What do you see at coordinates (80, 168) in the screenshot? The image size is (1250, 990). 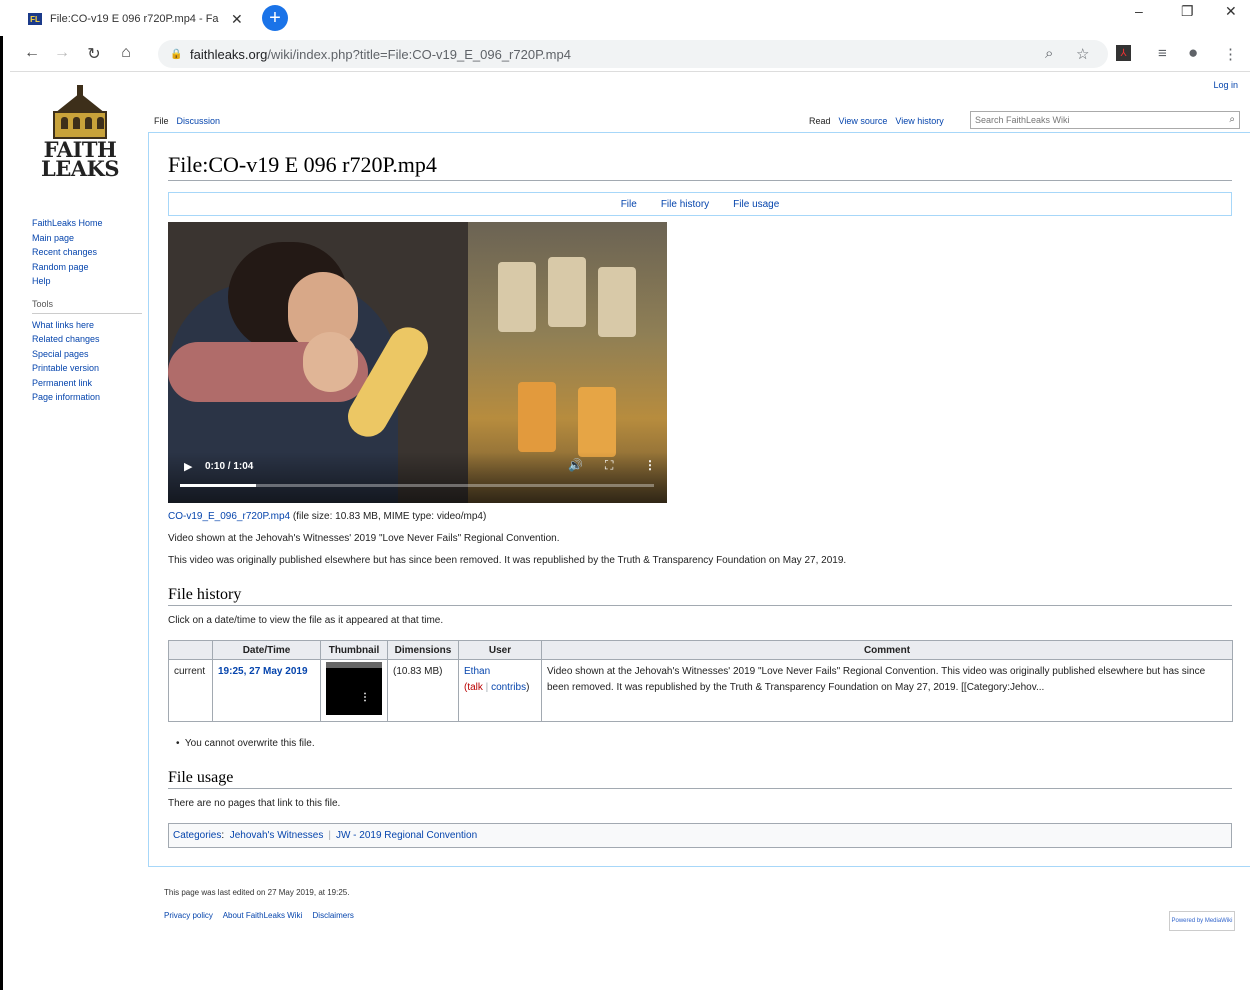 I see `logo-line2: LEAKS` at bounding box center [80, 168].